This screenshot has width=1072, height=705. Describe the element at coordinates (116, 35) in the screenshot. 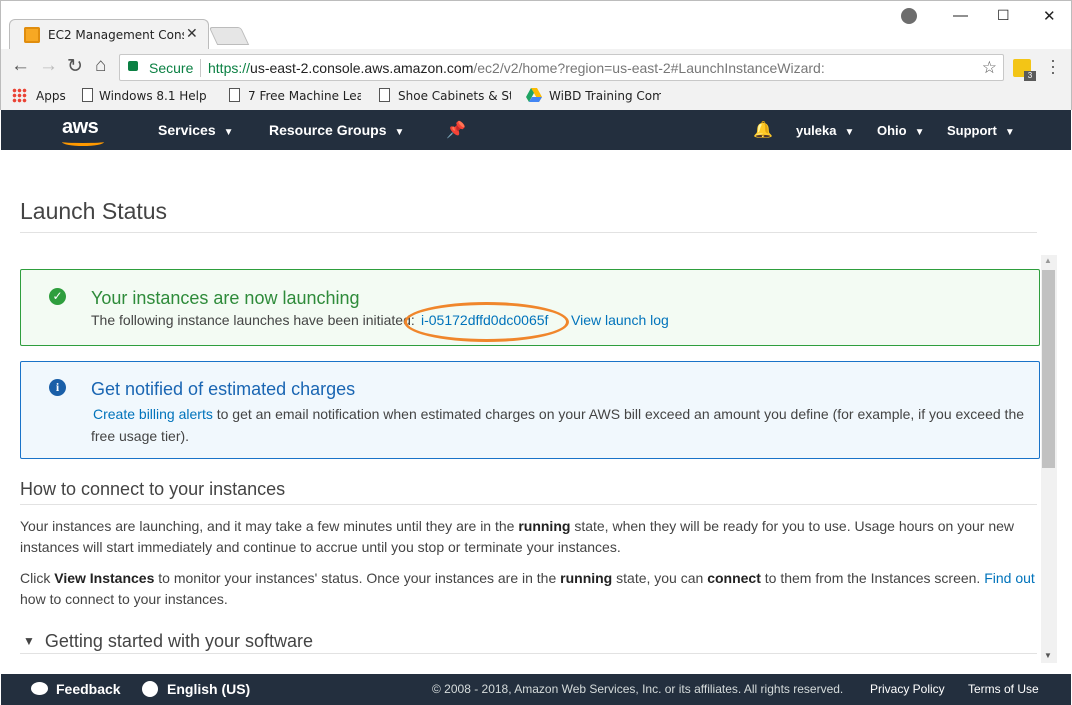

I see `tab-title: EC2 Management Conso` at that location.